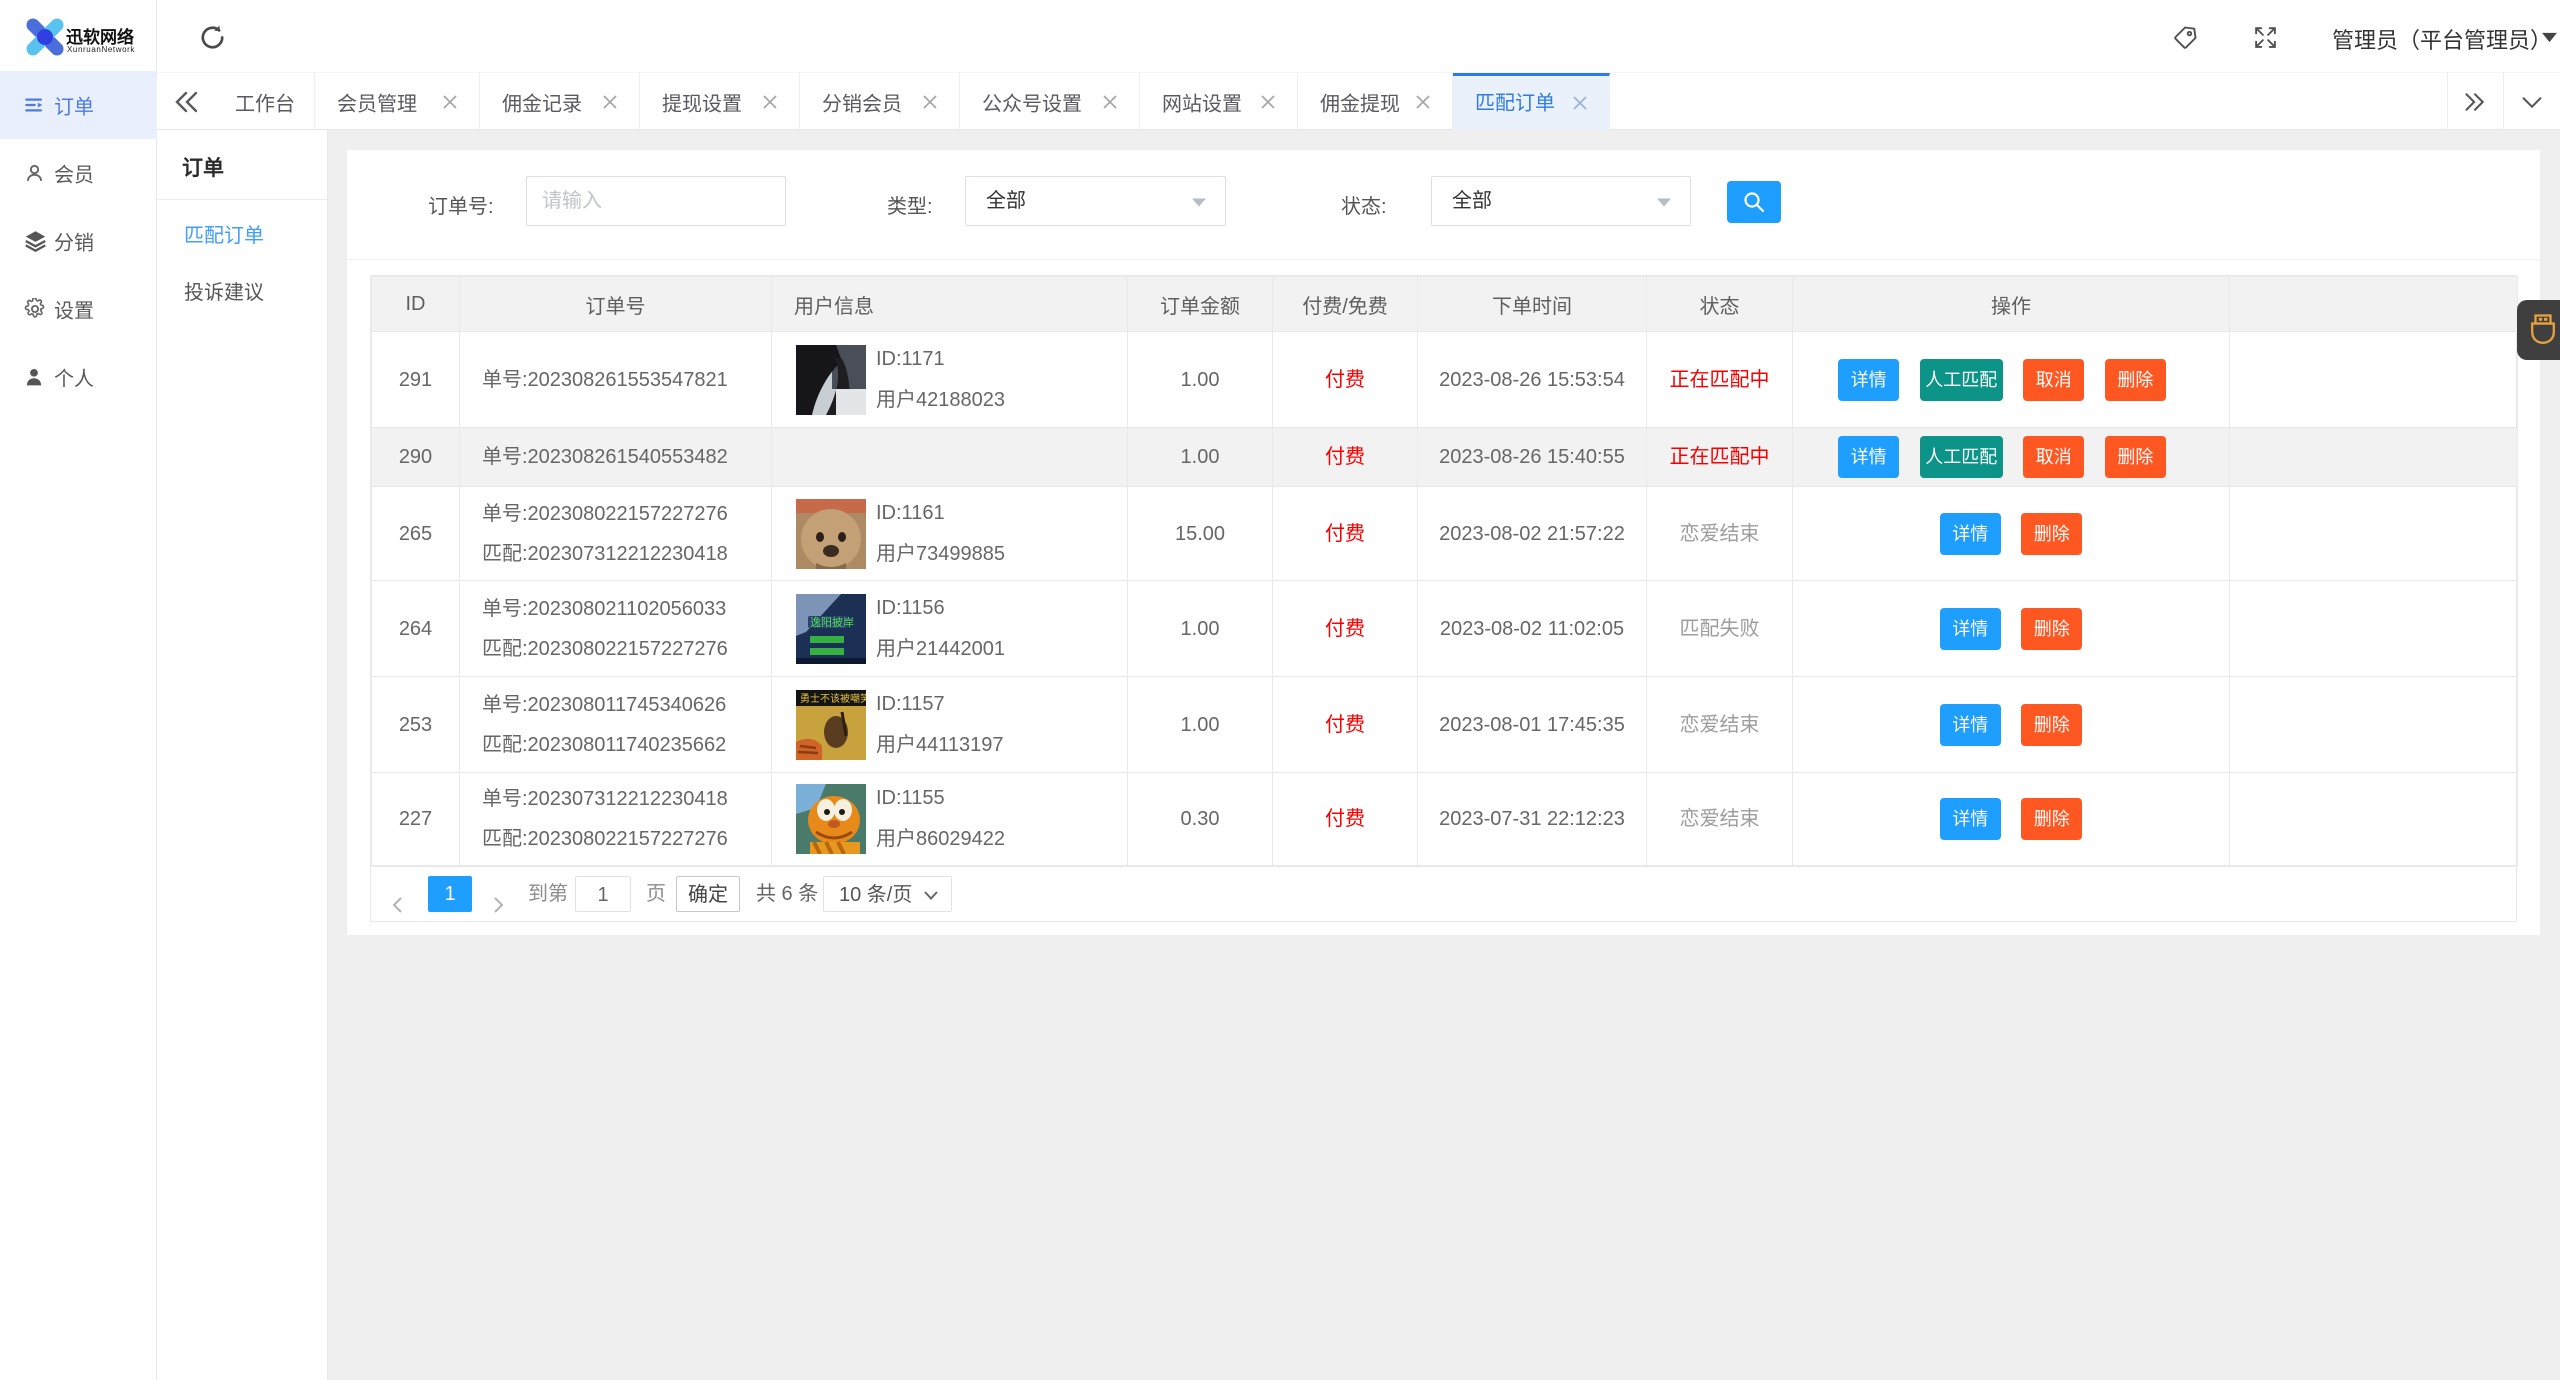 The height and width of the screenshot is (1380, 2560). I want to click on svg-text: 勇士不该被嘲笑, so click(833, 698).